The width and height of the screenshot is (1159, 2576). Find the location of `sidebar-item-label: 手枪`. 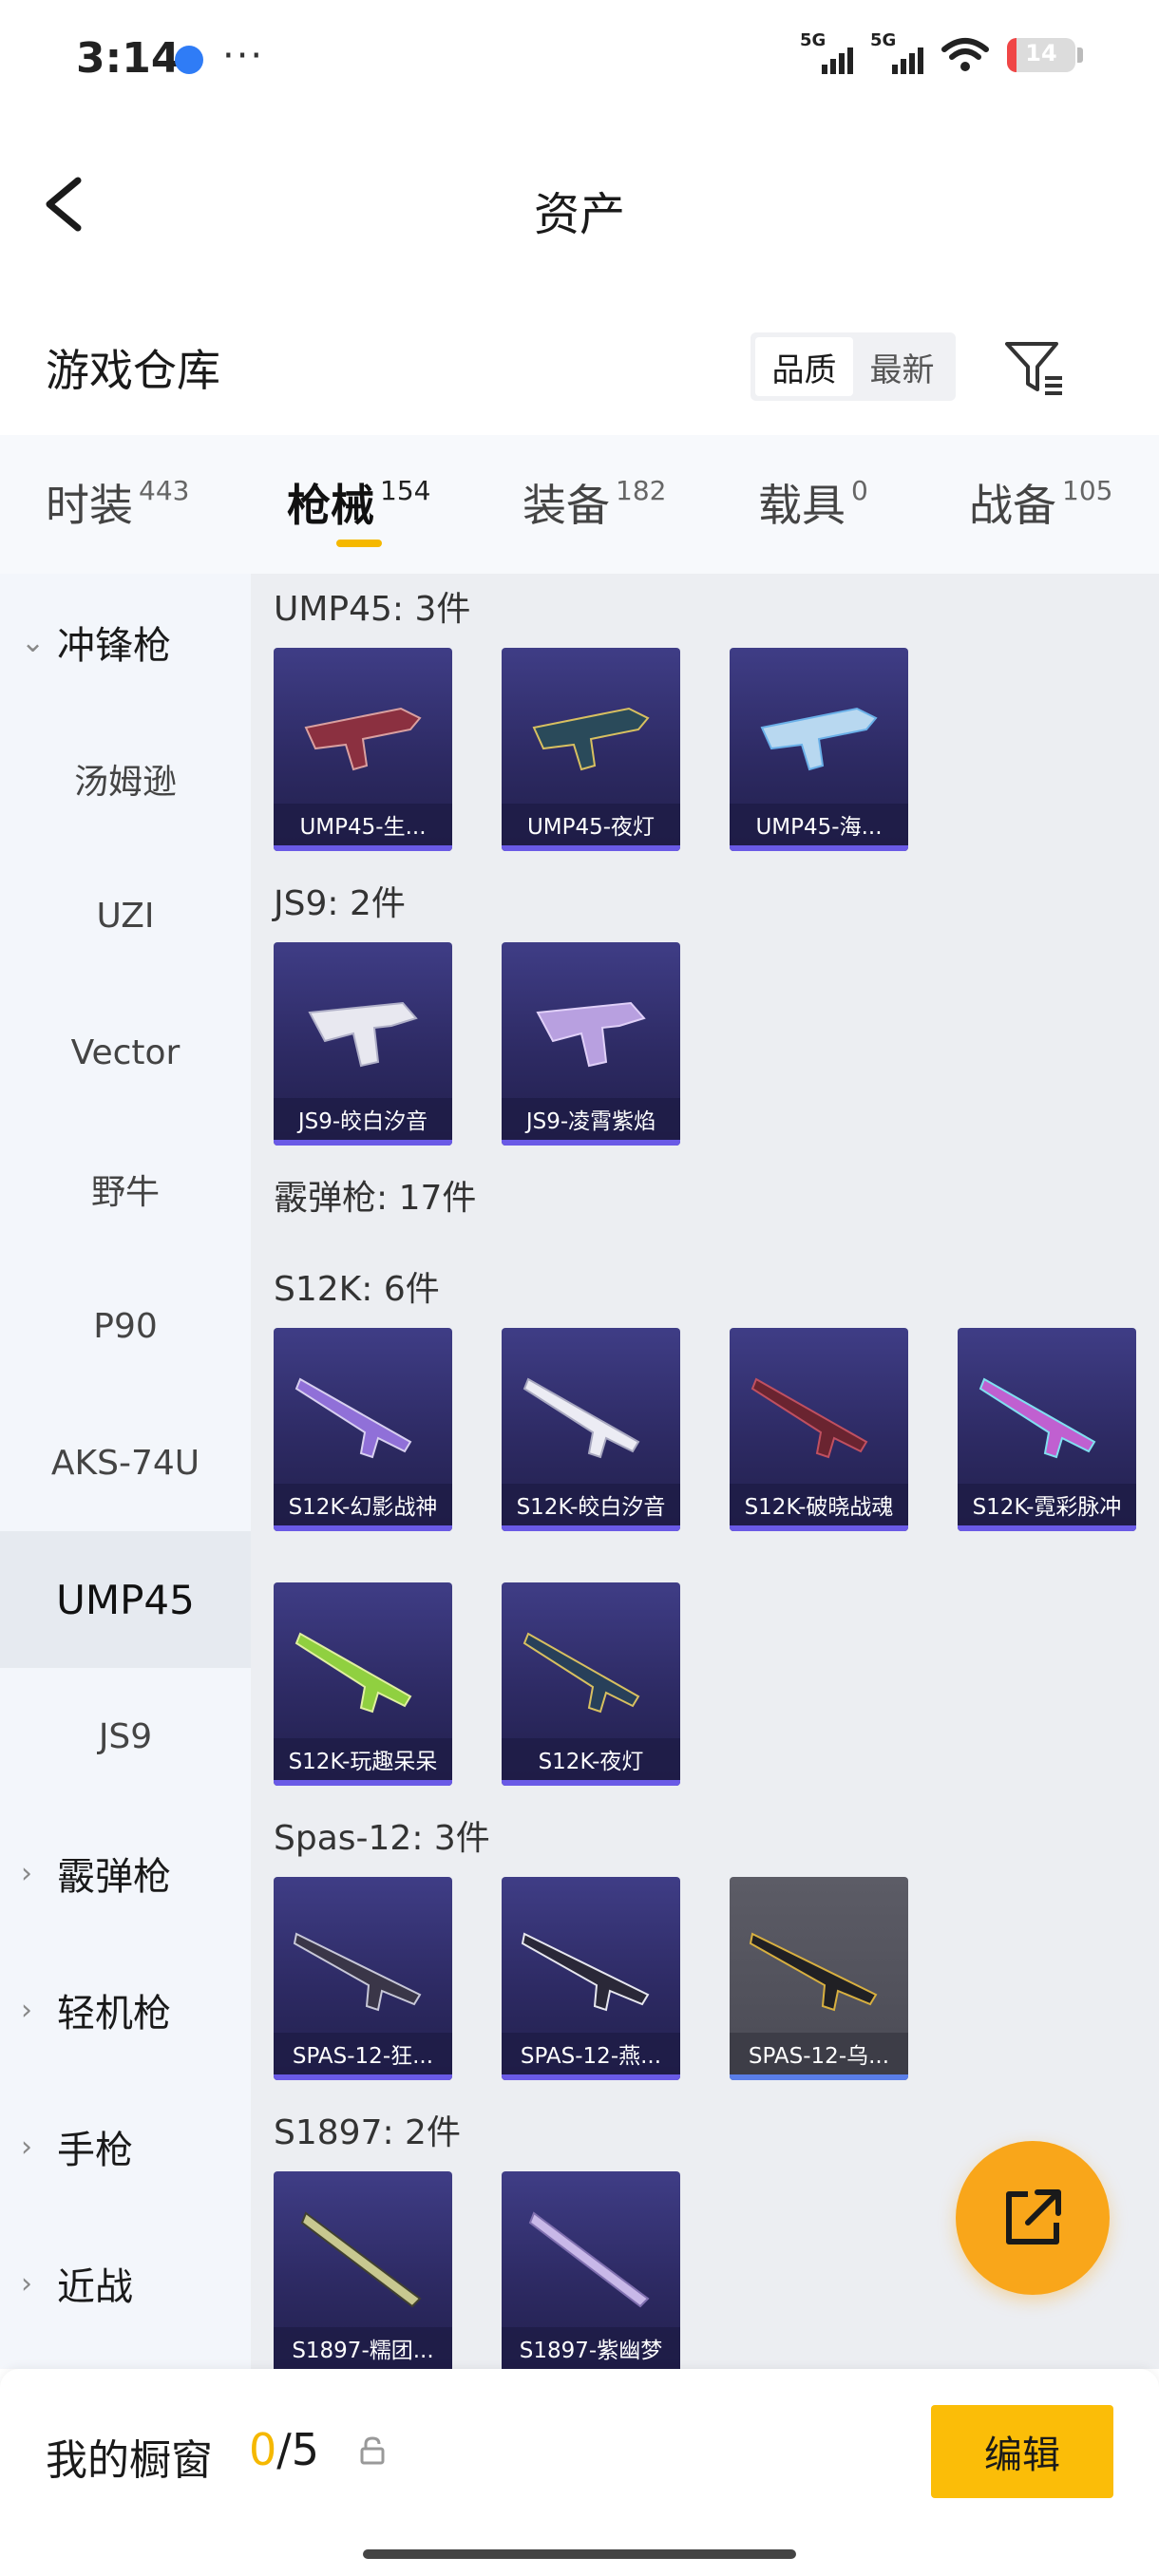

sidebar-item-label: 手枪 is located at coordinates (95, 2150).